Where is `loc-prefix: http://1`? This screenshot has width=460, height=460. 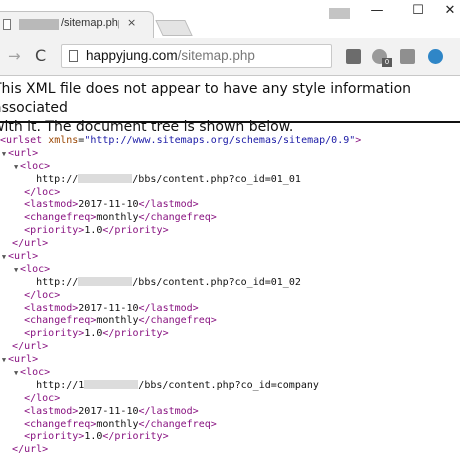
loc-prefix: http://1 is located at coordinates (60, 385).